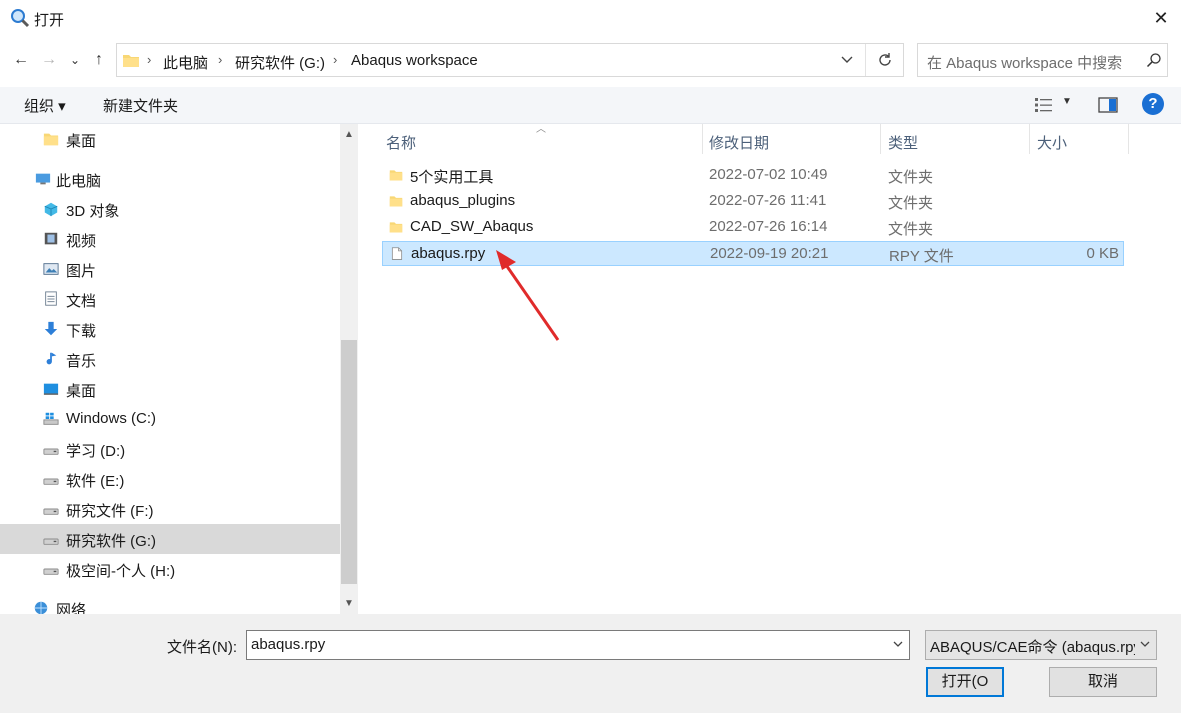 This screenshot has height=713, width=1181. I want to click on sidebar-item-label: 视频, so click(81, 241).